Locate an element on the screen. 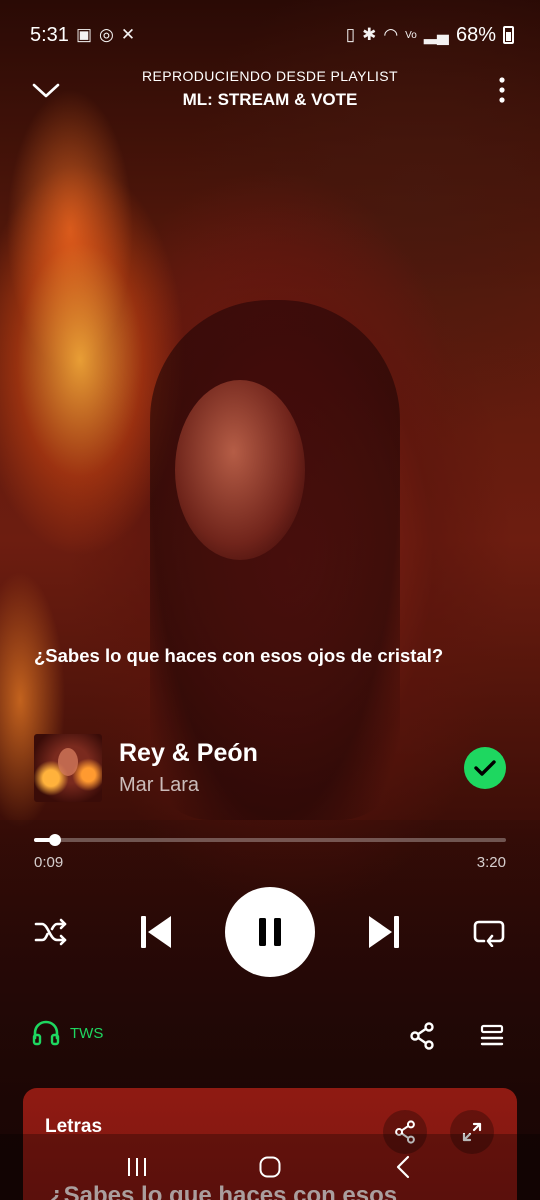 The width and height of the screenshot is (540, 1200). more-vertical-icon is located at coordinates (502, 90).